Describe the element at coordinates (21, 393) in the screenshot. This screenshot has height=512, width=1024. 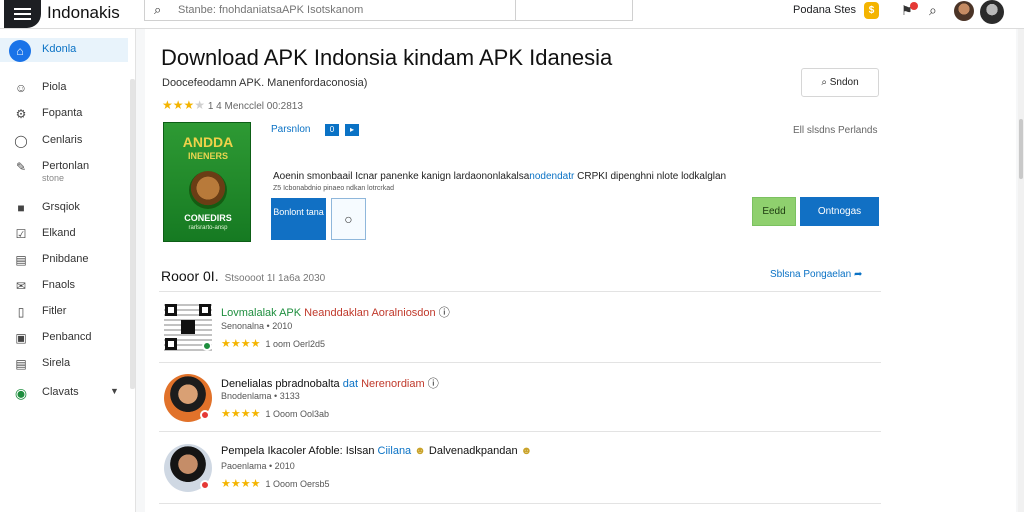
I see `green-circle-icon: ◉` at that location.